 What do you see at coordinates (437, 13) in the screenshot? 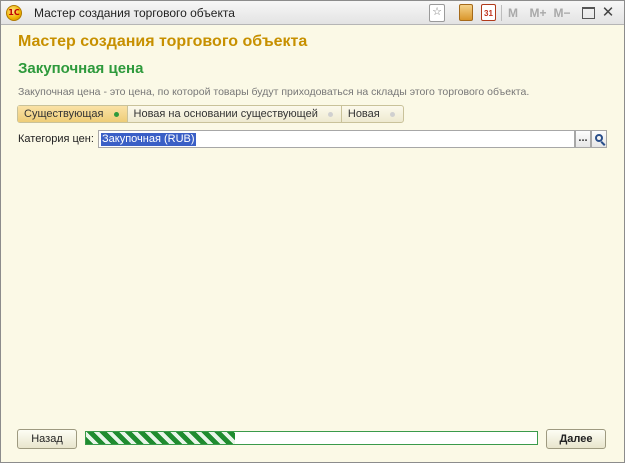
I see `favorite-icon: ☆` at bounding box center [437, 13].